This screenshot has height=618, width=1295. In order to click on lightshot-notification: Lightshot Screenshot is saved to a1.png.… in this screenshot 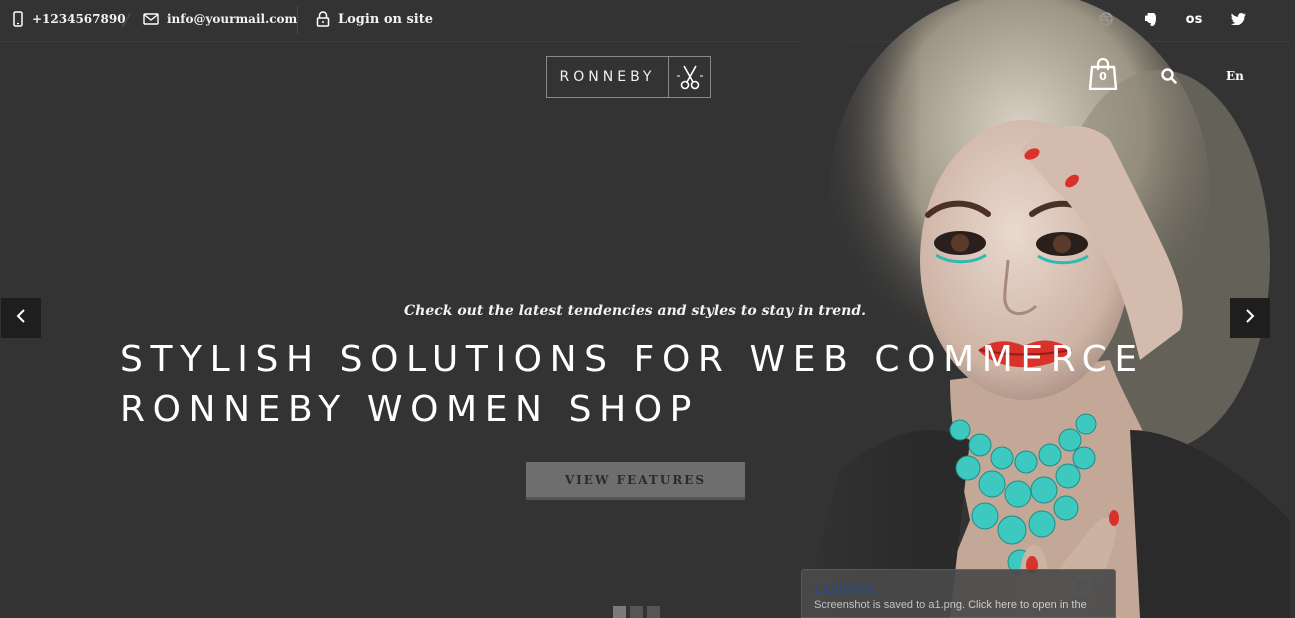, I will do `click(958, 593)`.